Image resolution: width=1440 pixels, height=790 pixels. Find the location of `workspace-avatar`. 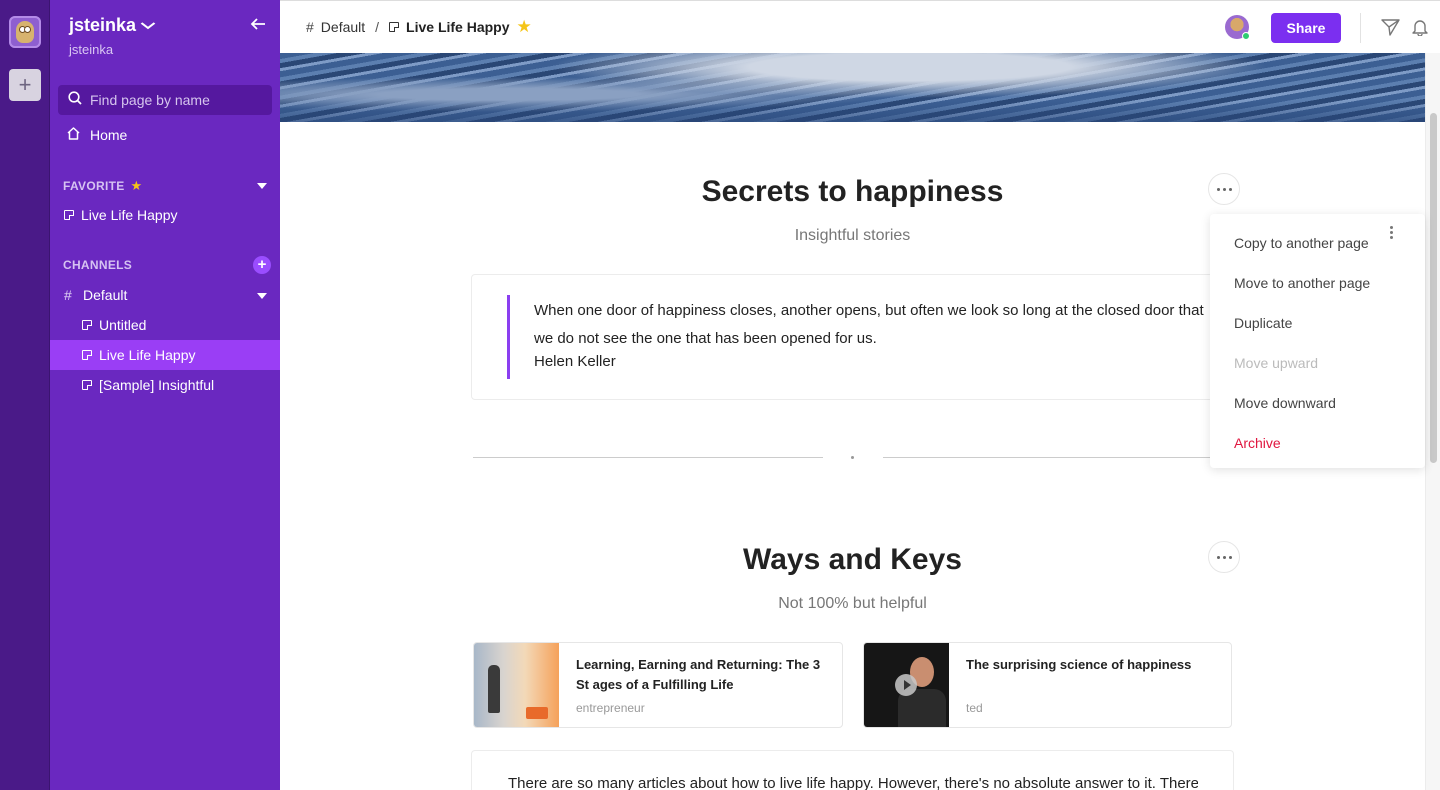

workspace-avatar is located at coordinates (25, 32).